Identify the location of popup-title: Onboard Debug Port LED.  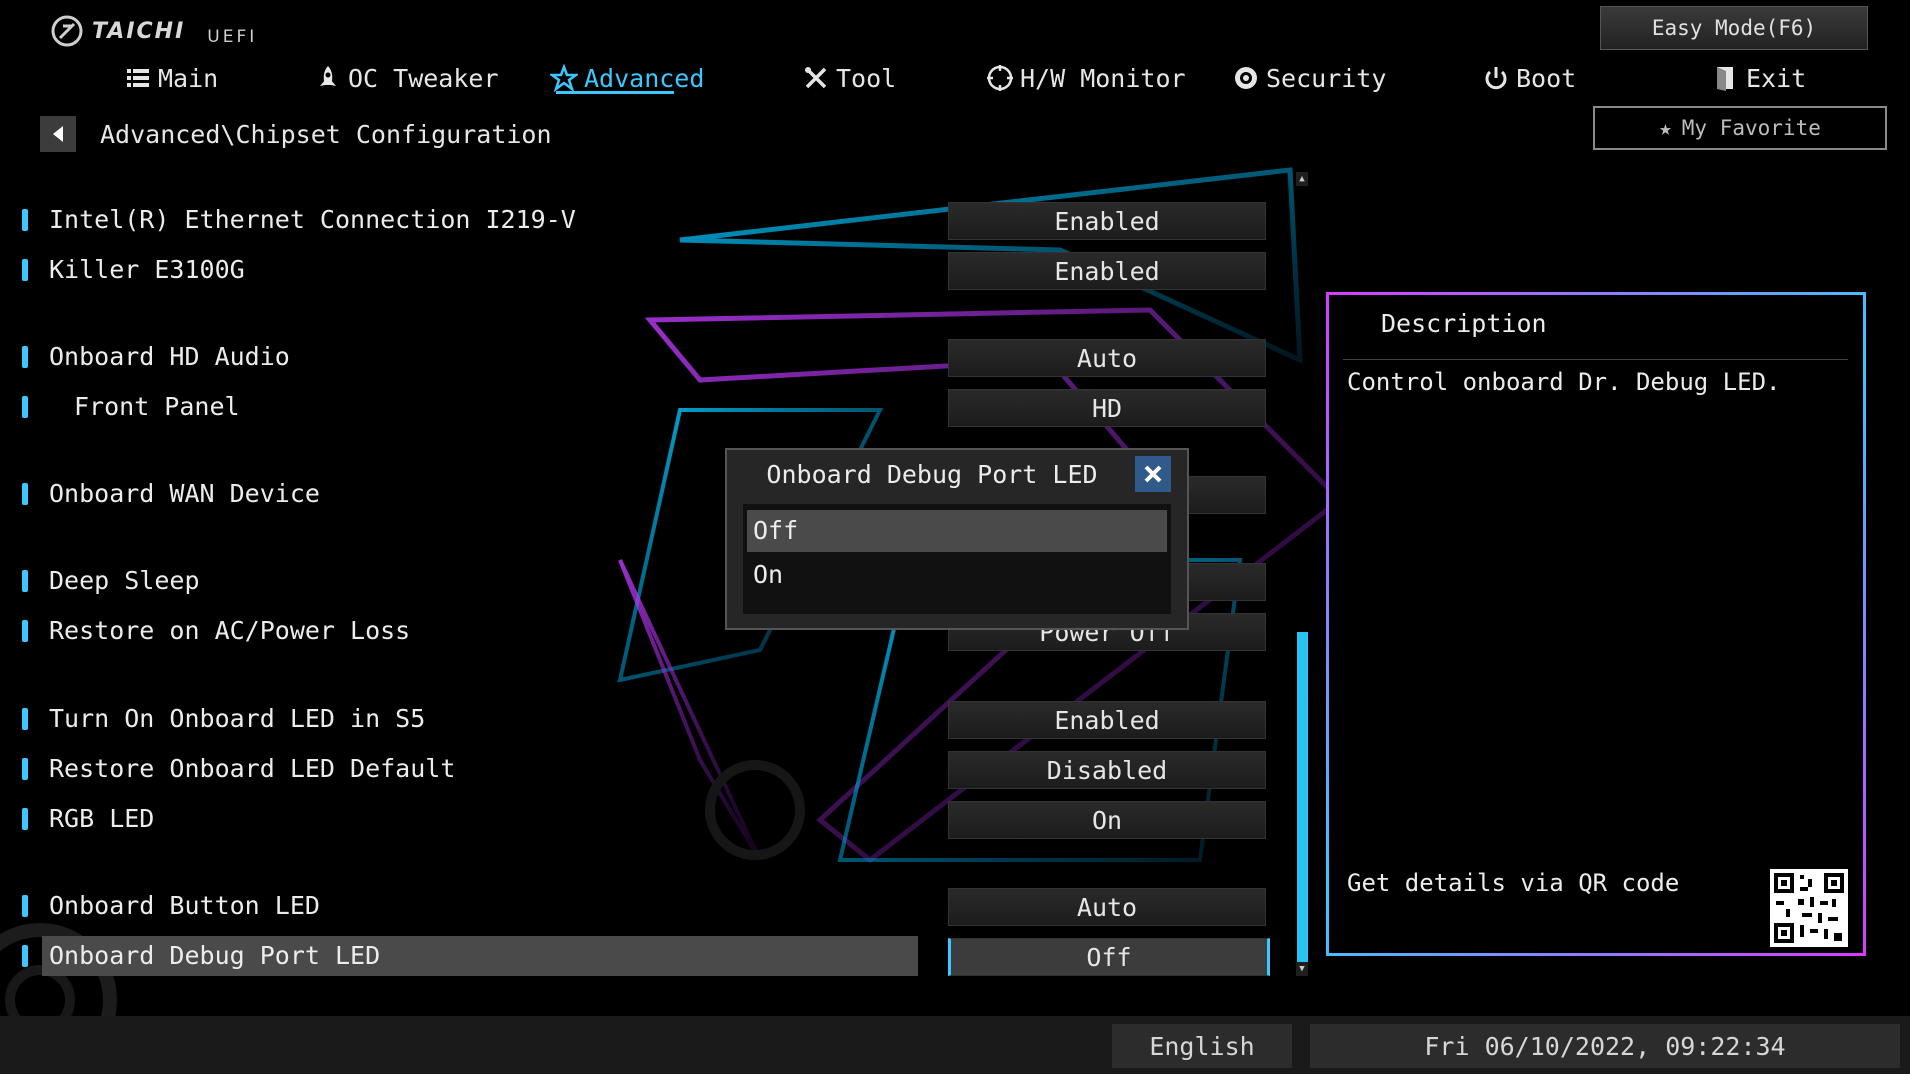
(932, 474).